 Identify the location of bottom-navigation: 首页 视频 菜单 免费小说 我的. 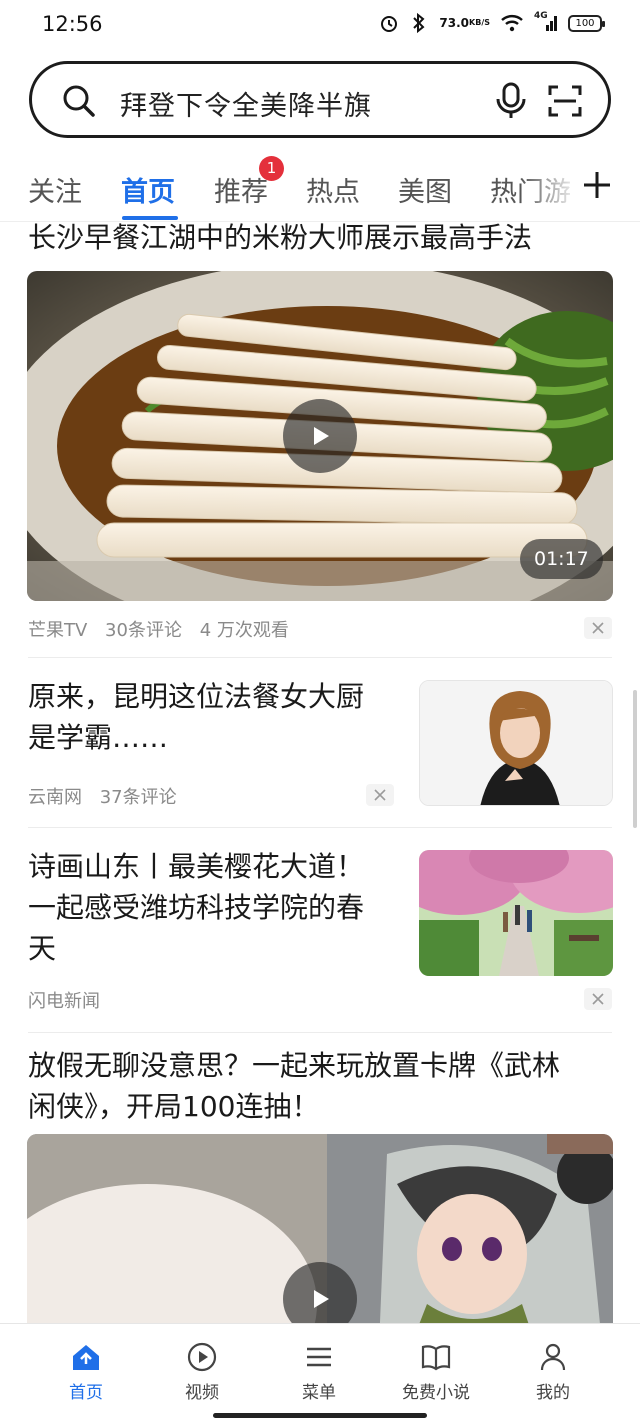
(320, 1372).